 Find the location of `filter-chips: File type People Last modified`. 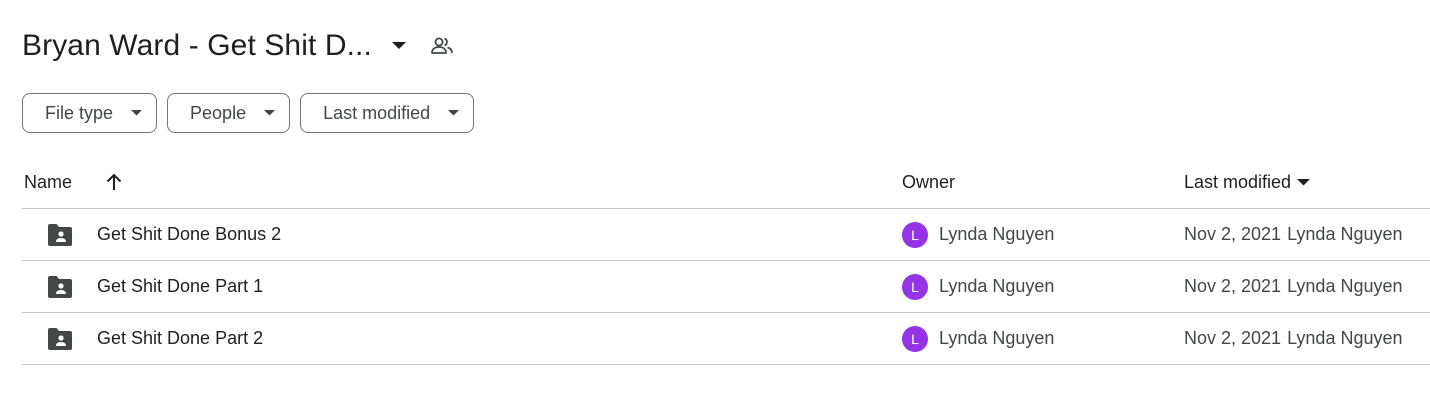

filter-chips: File type People Last modified is located at coordinates (248, 113).